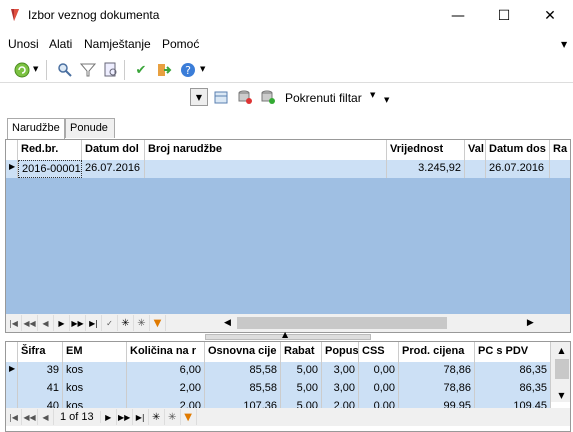  What do you see at coordinates (227, 323) in the screenshot?
I see `scroll-left-icon: ◀` at bounding box center [227, 323].